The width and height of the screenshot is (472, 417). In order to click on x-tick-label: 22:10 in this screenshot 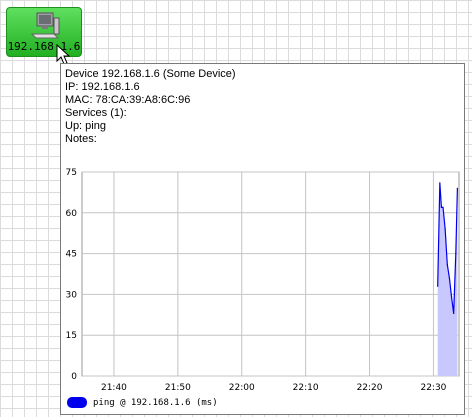, I will do `click(306, 388)`.